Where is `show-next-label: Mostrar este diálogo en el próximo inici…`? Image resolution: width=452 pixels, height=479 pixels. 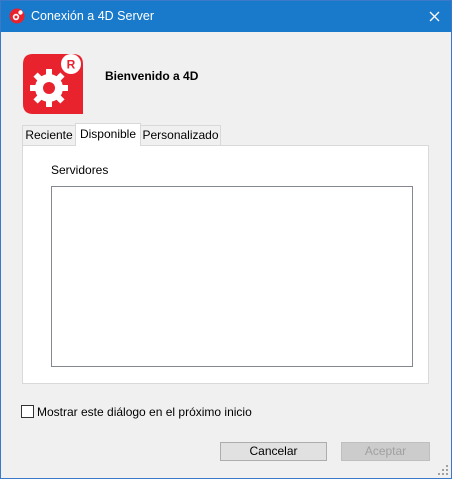
show-next-label: Mostrar este diálogo en el próximo inici… is located at coordinates (144, 412).